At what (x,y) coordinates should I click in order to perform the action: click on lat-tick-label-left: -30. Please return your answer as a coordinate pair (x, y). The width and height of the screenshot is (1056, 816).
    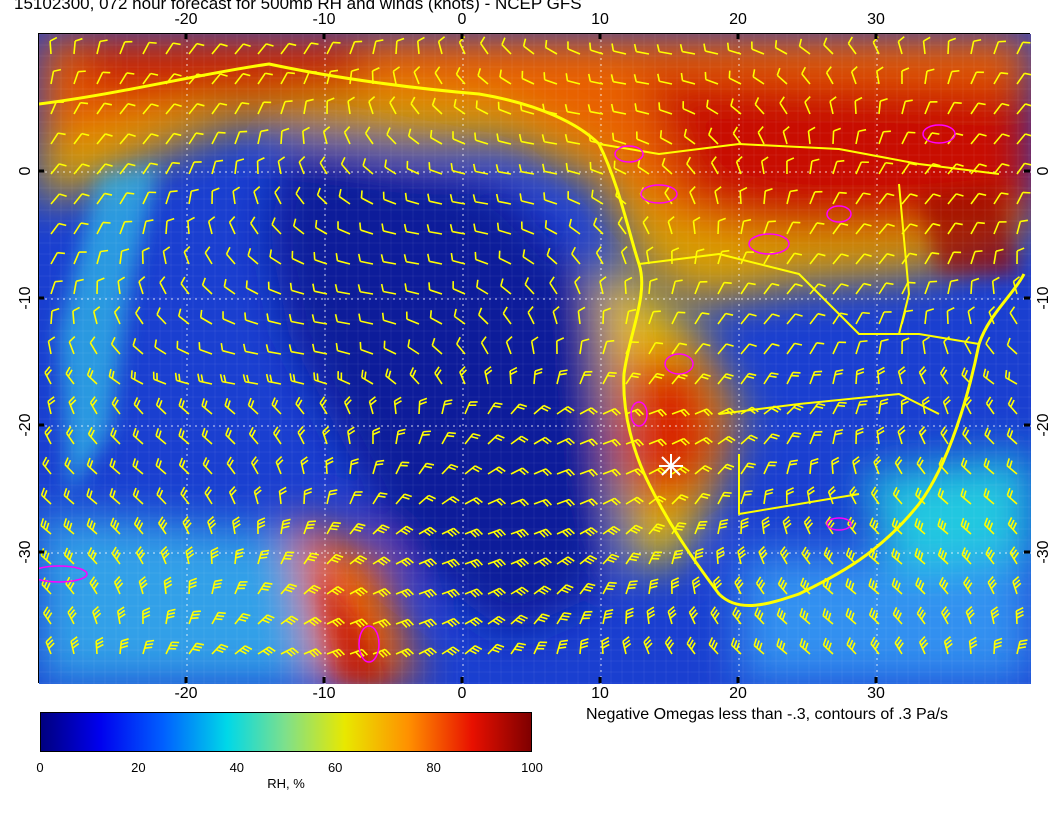
    Looking at the image, I should click on (25, 551).